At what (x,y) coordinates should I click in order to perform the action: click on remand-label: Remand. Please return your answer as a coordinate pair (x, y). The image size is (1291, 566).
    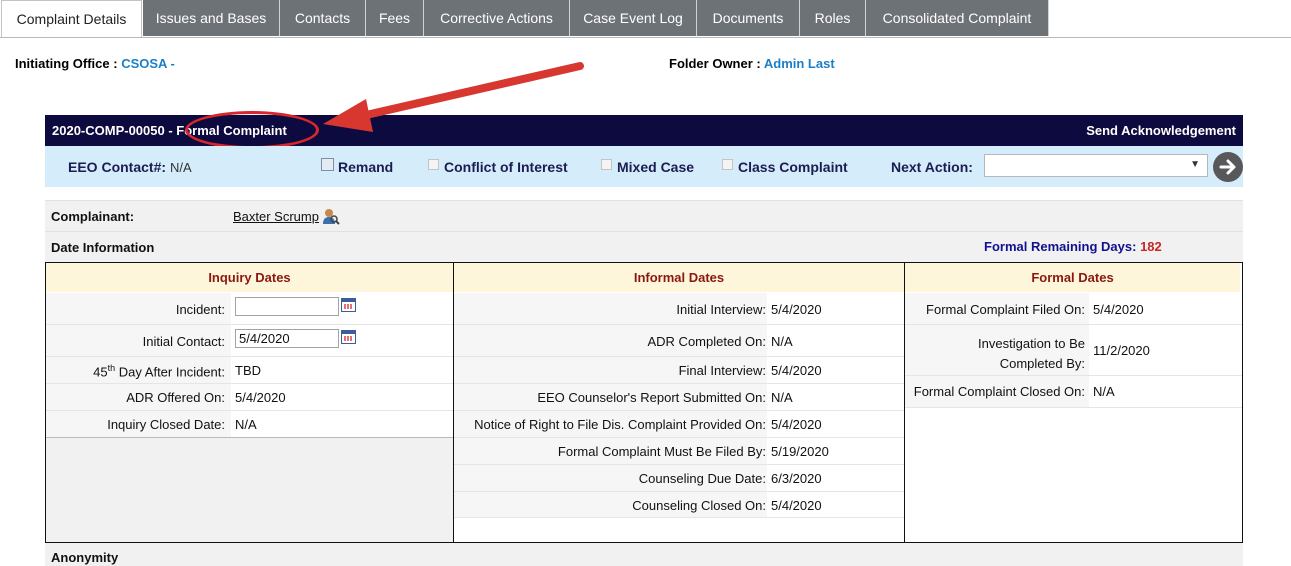
    Looking at the image, I should click on (366, 167).